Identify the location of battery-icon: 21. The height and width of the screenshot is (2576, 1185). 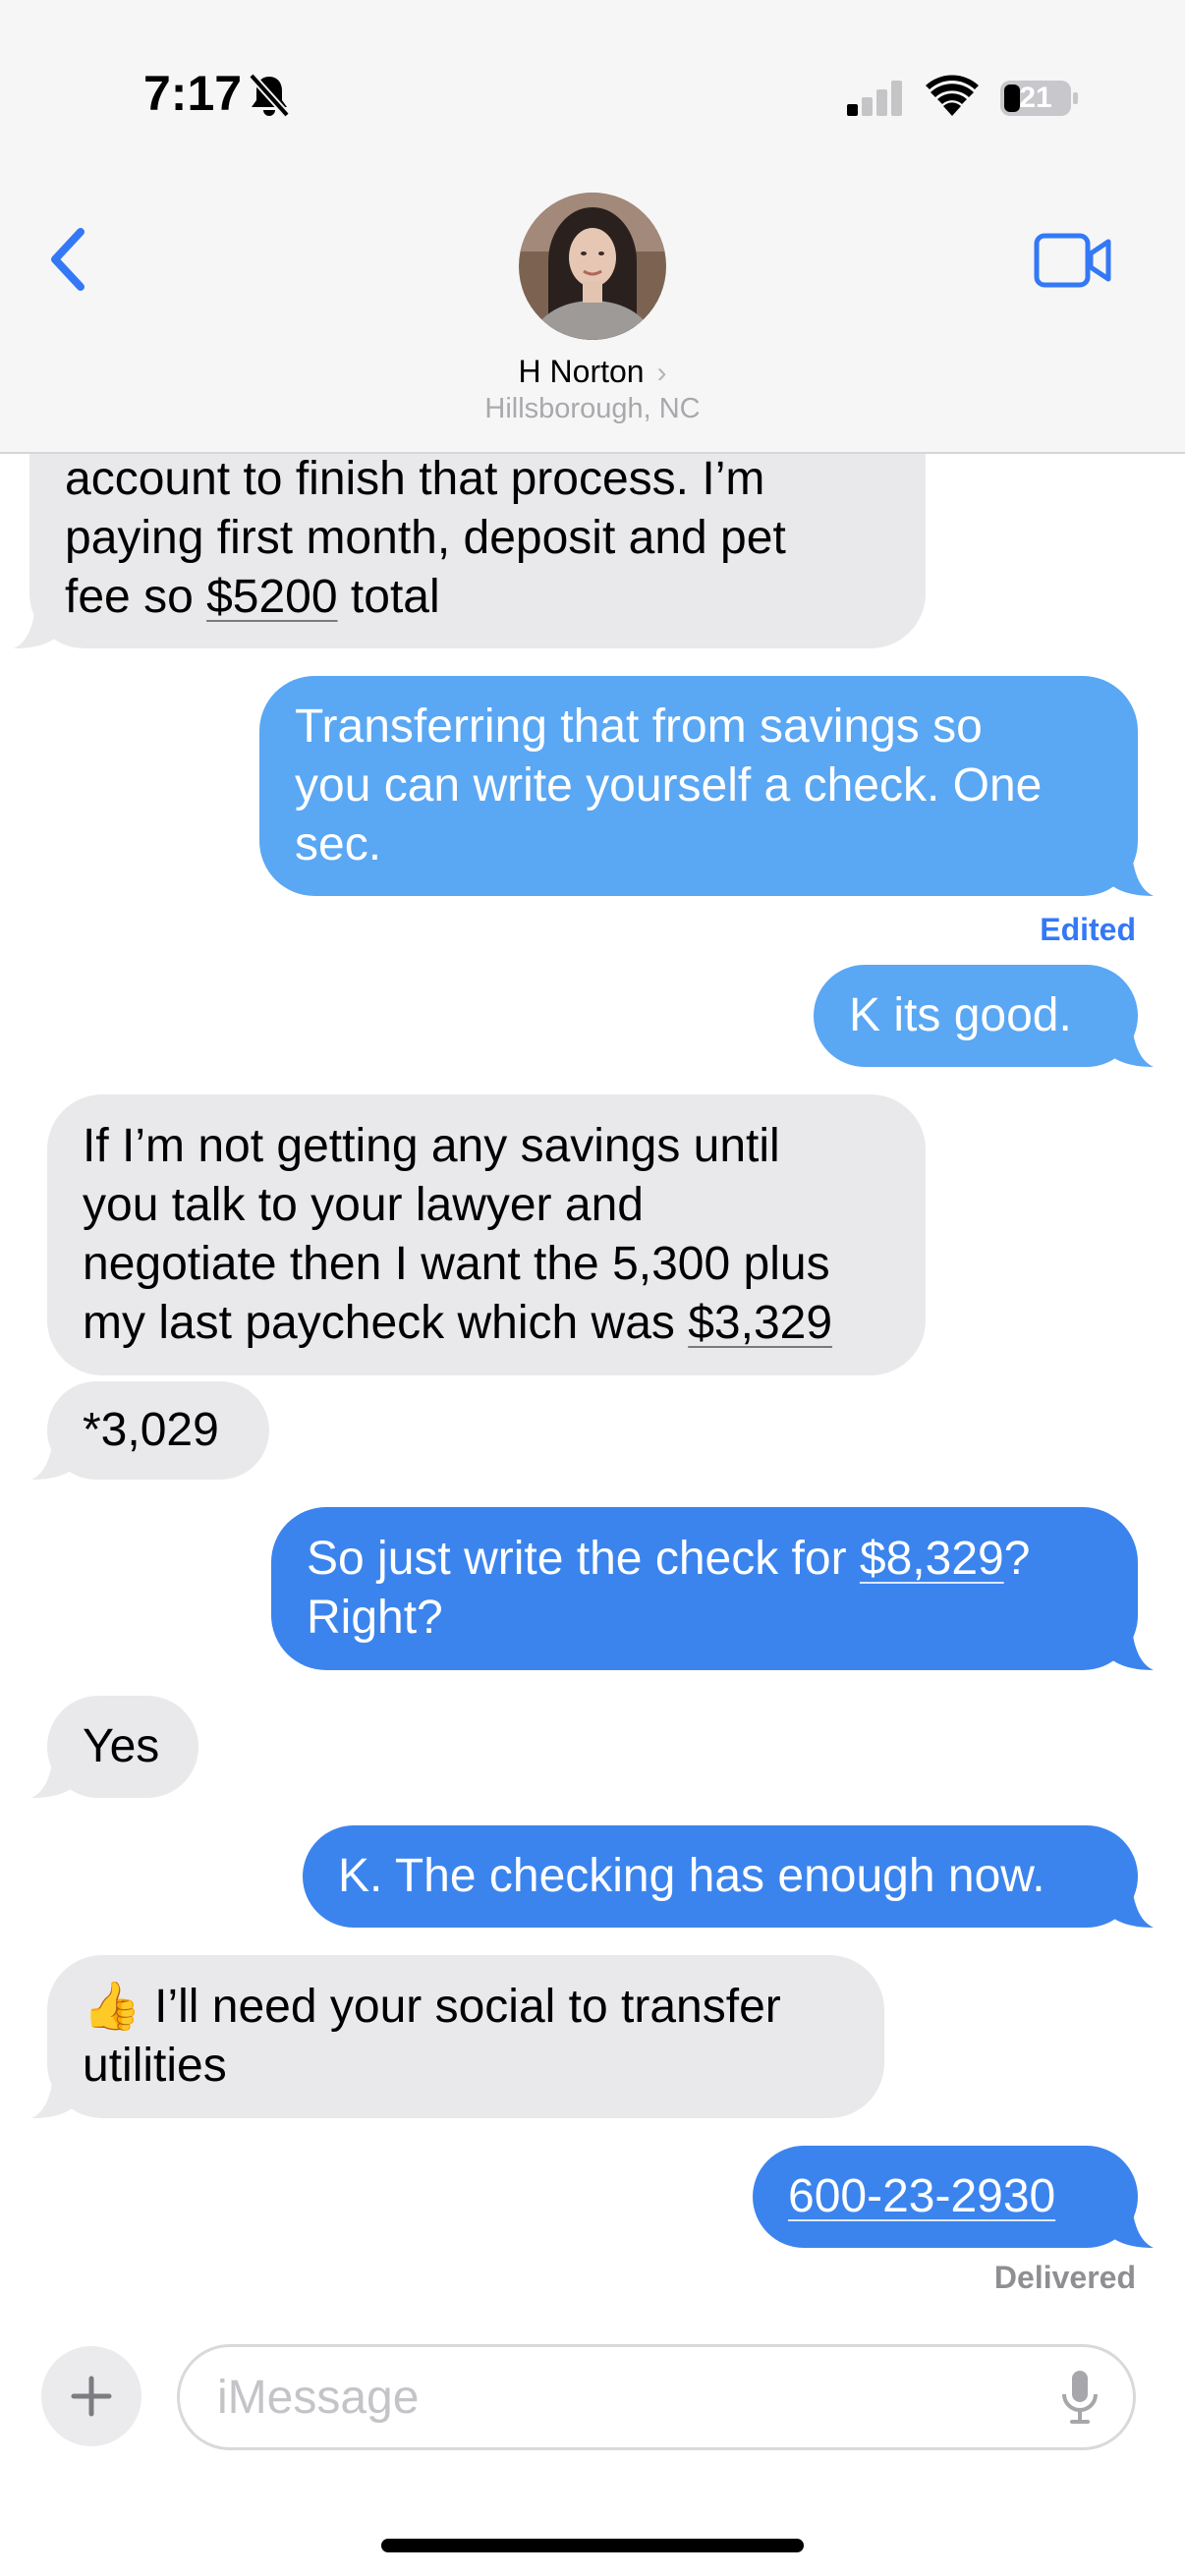
(1040, 98).